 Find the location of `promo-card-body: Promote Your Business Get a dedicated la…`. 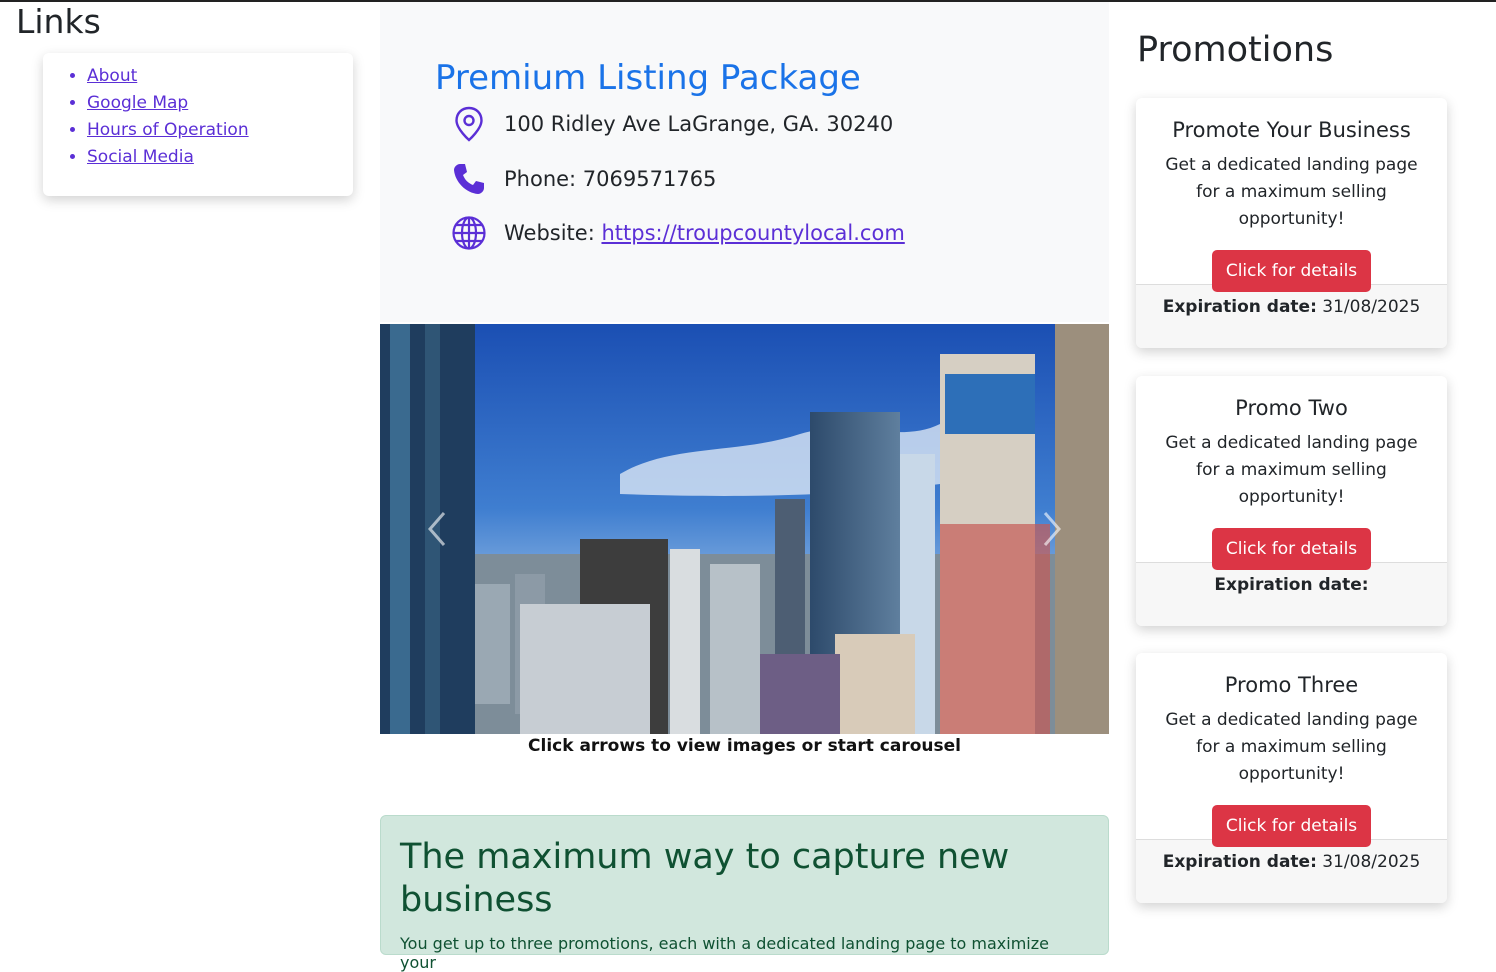

promo-card-body: Promote Your Business Get a dedicated la… is located at coordinates (1291, 195).